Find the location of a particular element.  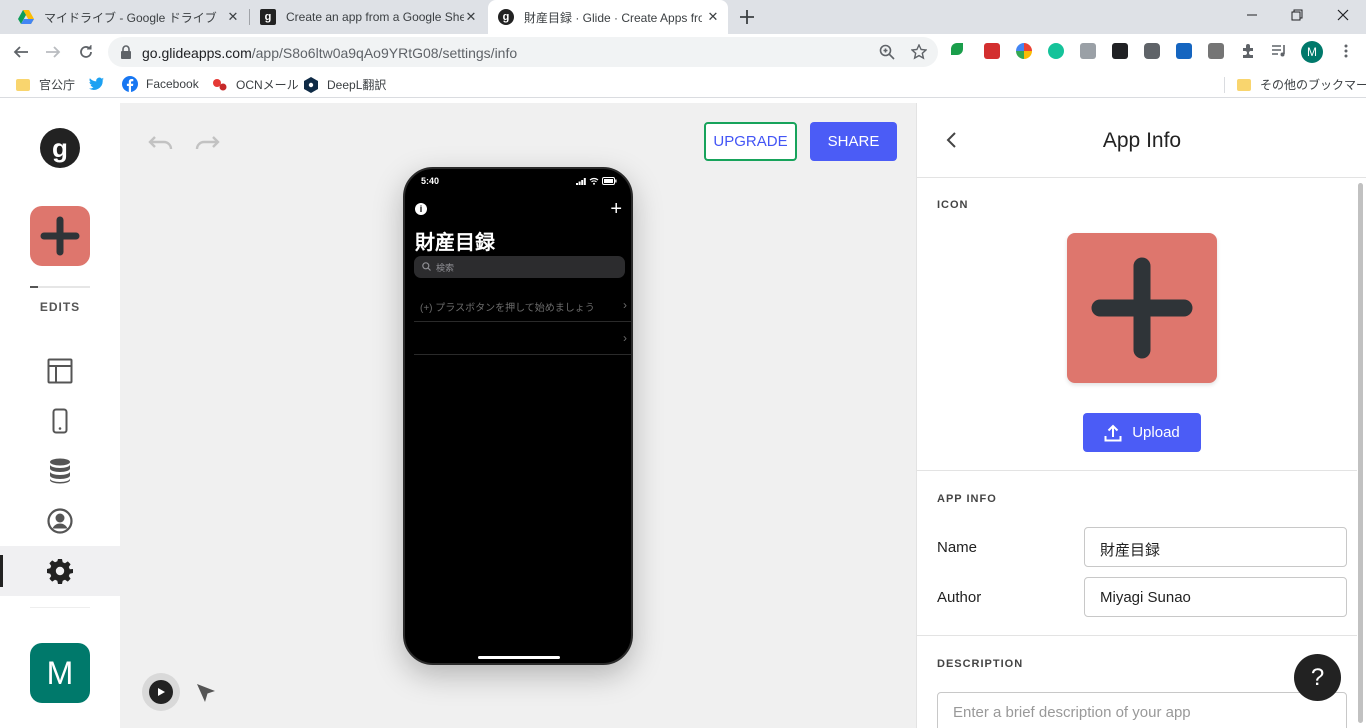

tab-title: マイドライブ - Google ドライブ is located at coordinates (130, 17).